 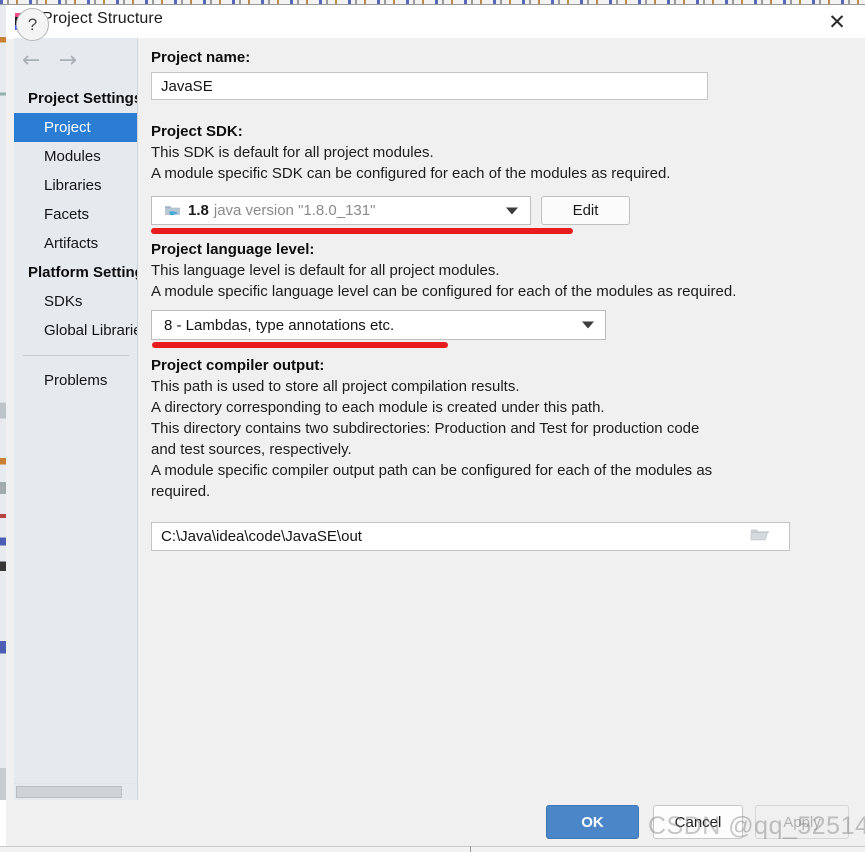 What do you see at coordinates (67, 61) in the screenshot?
I see `arrow-right-icon: →` at bounding box center [67, 61].